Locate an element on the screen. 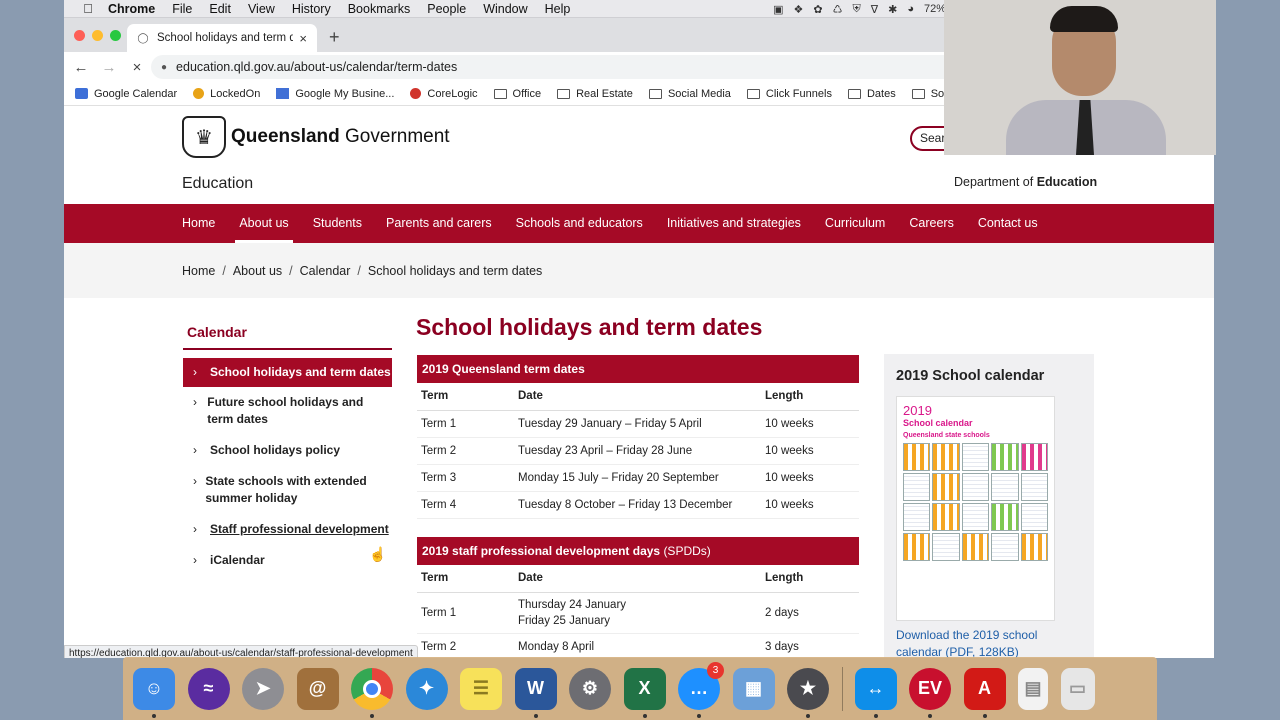 This screenshot has height=720, width=1280. minimize-window-button is located at coordinates (97, 35).